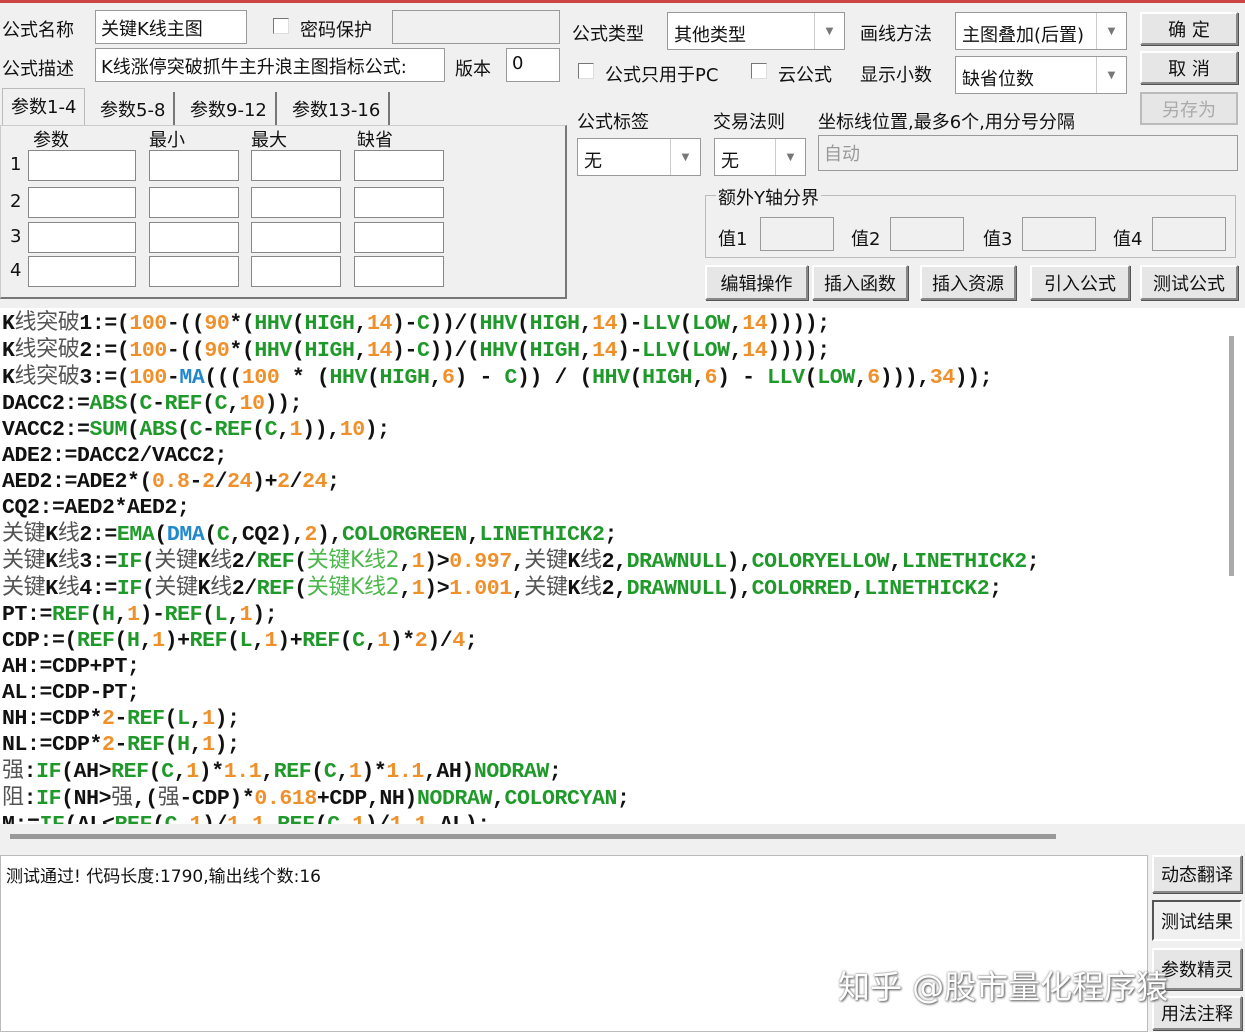 This screenshot has width=1245, height=1032. I want to click on version-label: 版本, so click(473, 69).